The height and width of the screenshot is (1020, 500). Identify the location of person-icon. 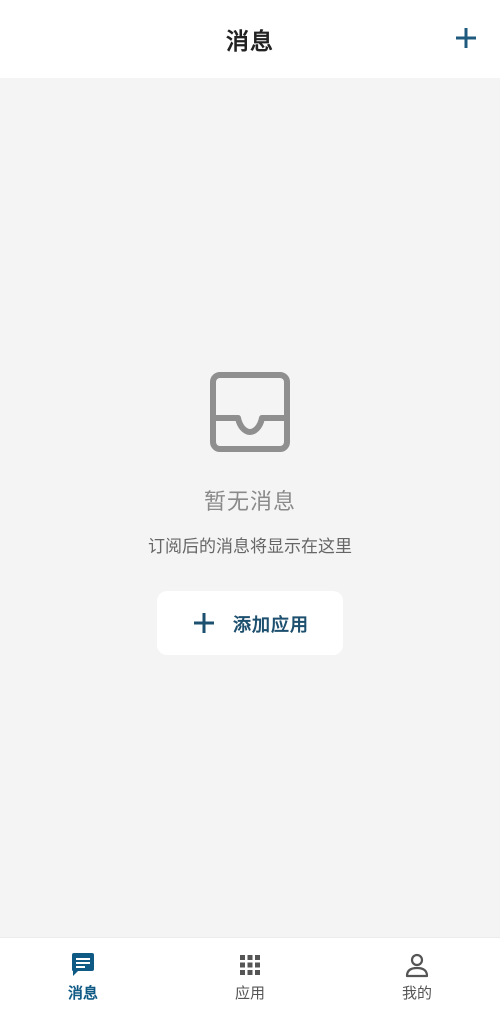
(417, 965).